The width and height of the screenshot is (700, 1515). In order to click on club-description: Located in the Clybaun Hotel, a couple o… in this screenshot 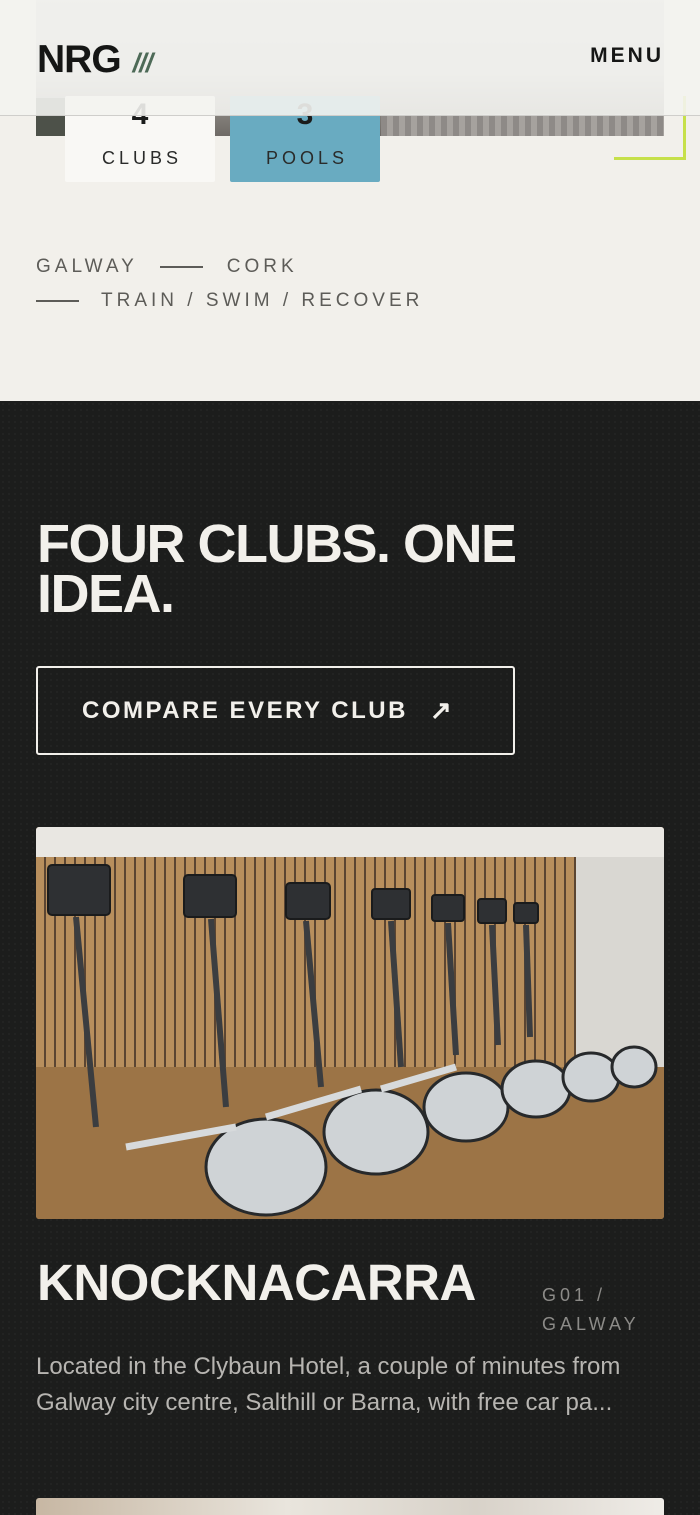, I will do `click(328, 1384)`.